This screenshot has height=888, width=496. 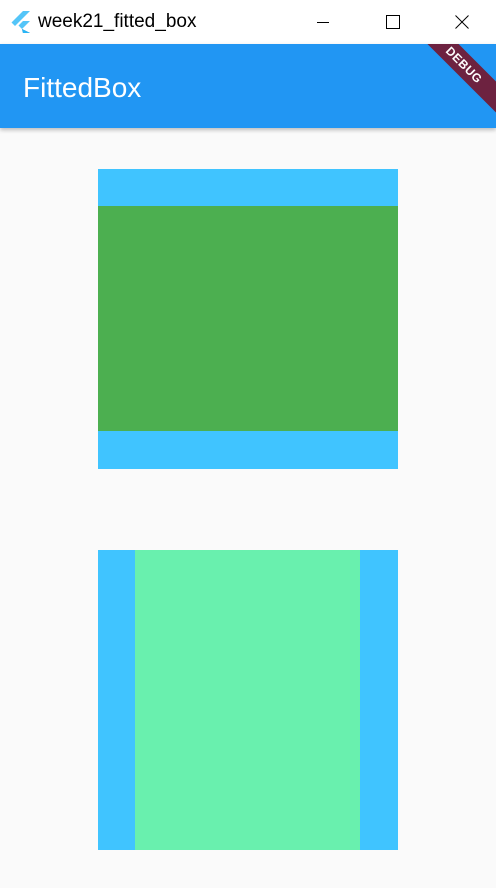 What do you see at coordinates (454, 80) in the screenshot?
I see `debug-banner: DEBUG` at bounding box center [454, 80].